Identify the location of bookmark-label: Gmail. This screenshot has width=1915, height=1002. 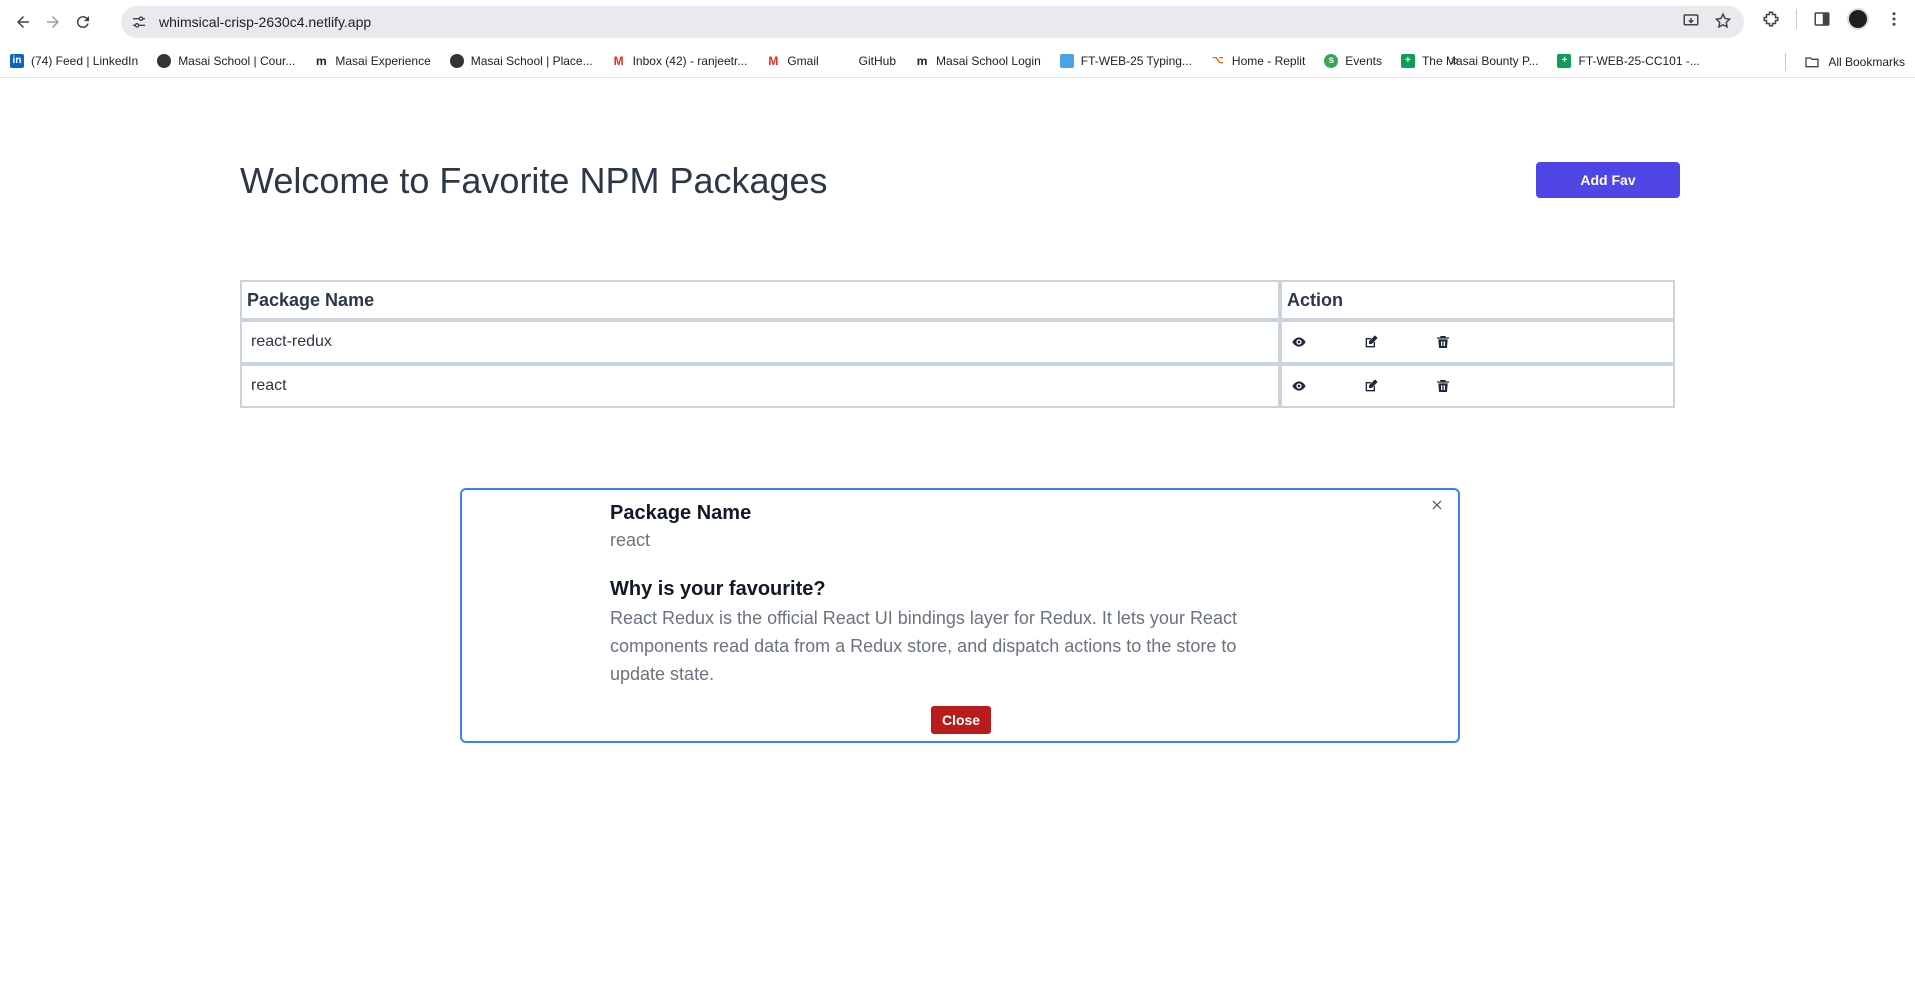
(803, 60).